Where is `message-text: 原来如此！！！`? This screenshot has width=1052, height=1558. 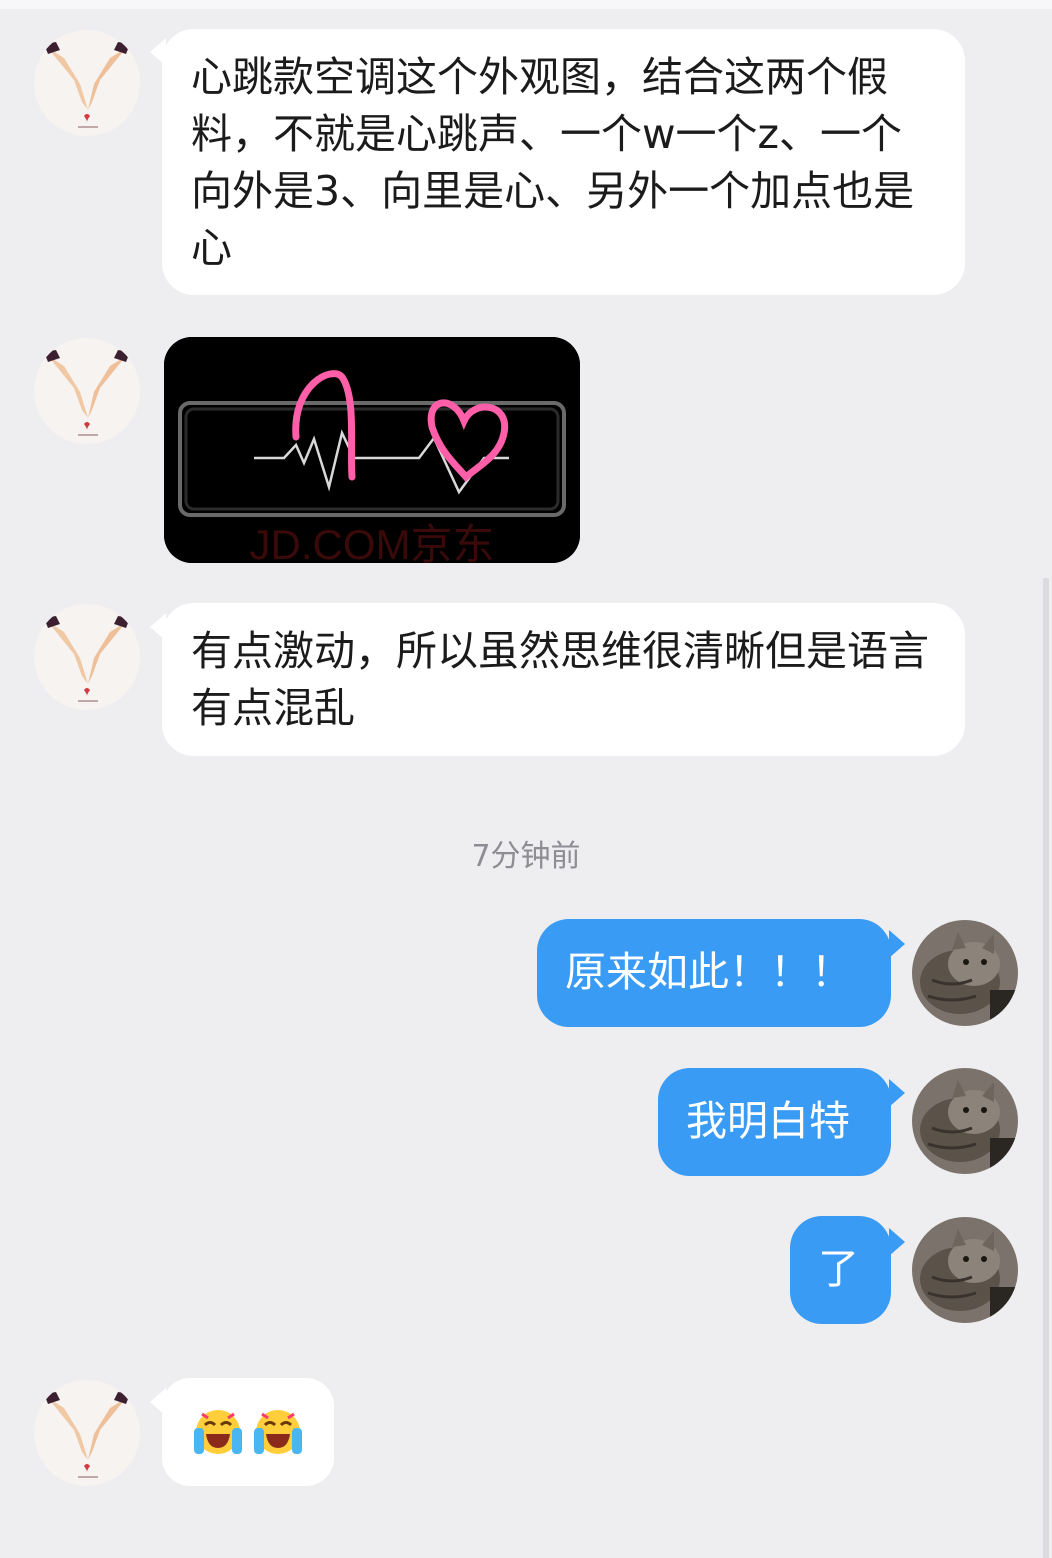
message-text: 原来如此！！！ is located at coordinates (708, 972).